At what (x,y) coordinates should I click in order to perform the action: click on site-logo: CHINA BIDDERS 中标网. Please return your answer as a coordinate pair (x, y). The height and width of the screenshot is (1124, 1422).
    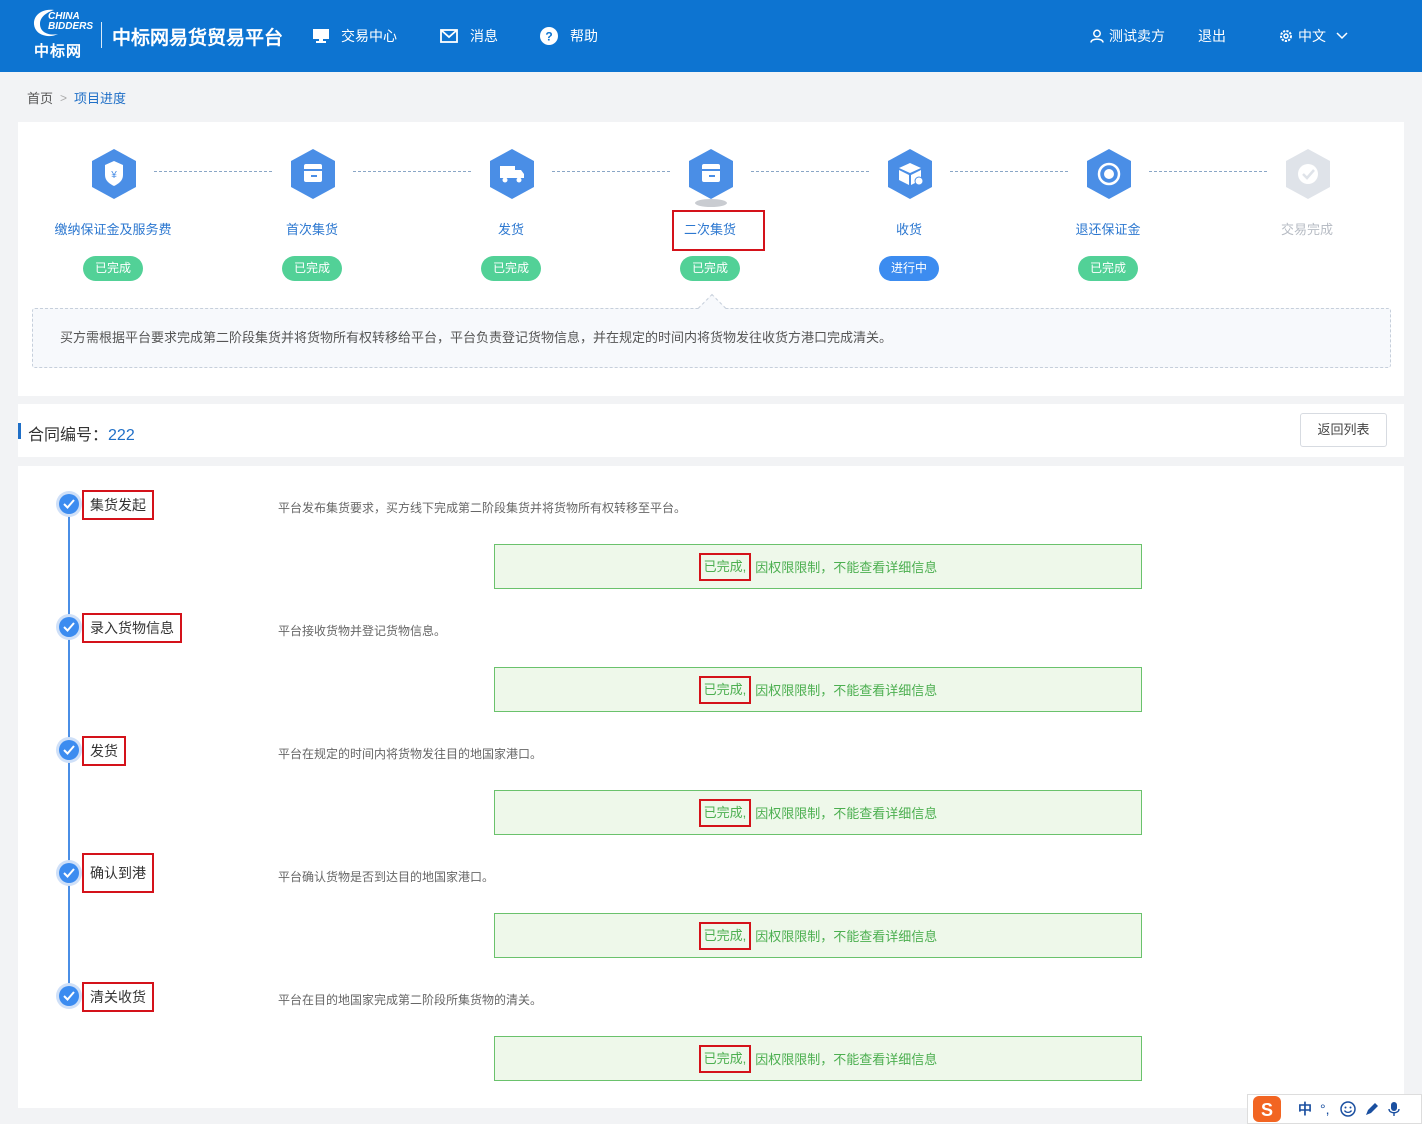
    Looking at the image, I should click on (61, 34).